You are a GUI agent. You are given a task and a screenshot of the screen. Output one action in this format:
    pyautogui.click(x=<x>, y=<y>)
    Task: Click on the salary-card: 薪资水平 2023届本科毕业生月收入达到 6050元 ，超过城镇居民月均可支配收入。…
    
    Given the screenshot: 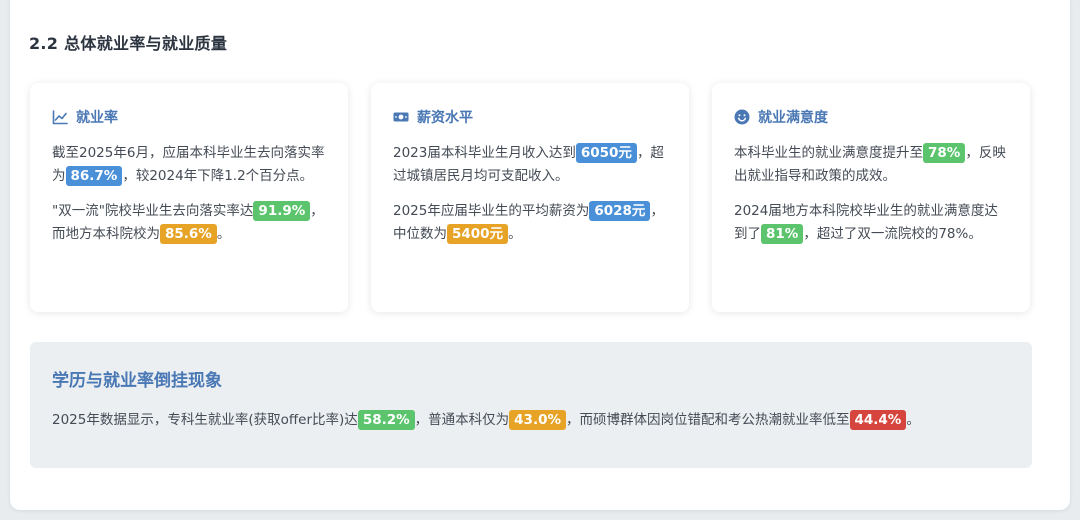 What is the action you would take?
    pyautogui.click(x=530, y=197)
    